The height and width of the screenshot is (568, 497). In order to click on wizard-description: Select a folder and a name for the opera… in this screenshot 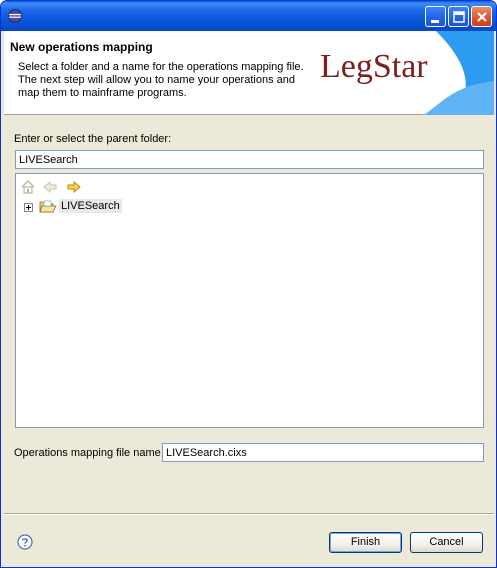, I will do `click(163, 80)`.